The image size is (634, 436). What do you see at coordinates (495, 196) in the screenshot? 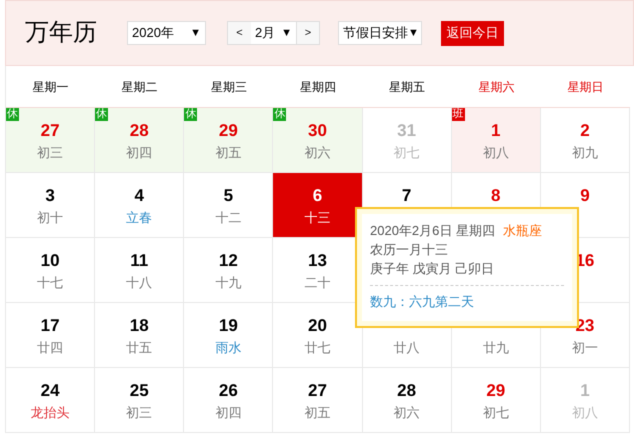
I see `day-number: 8` at bounding box center [495, 196].